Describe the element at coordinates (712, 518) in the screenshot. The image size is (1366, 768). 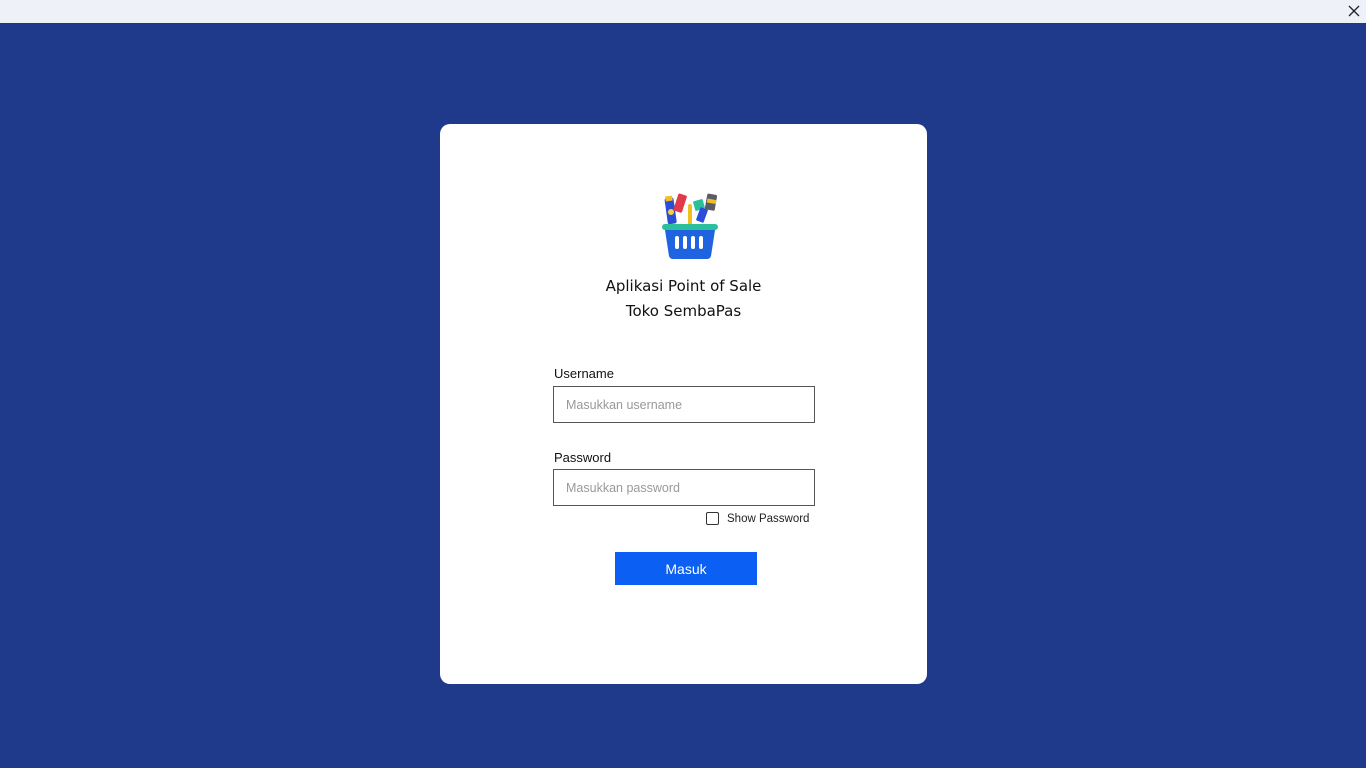
I see `show-password-checkbox` at that location.